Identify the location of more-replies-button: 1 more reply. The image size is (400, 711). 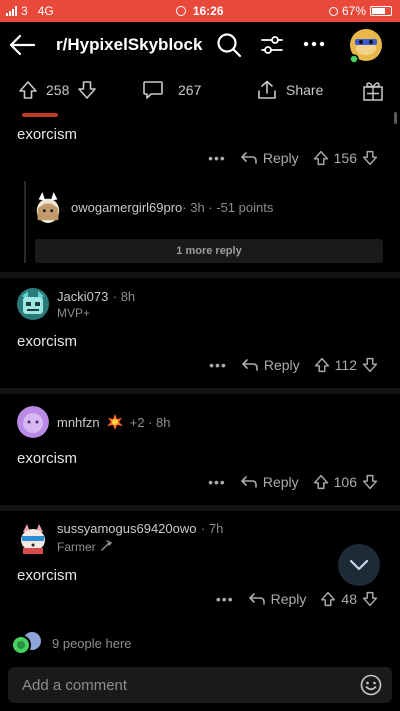
(209, 251).